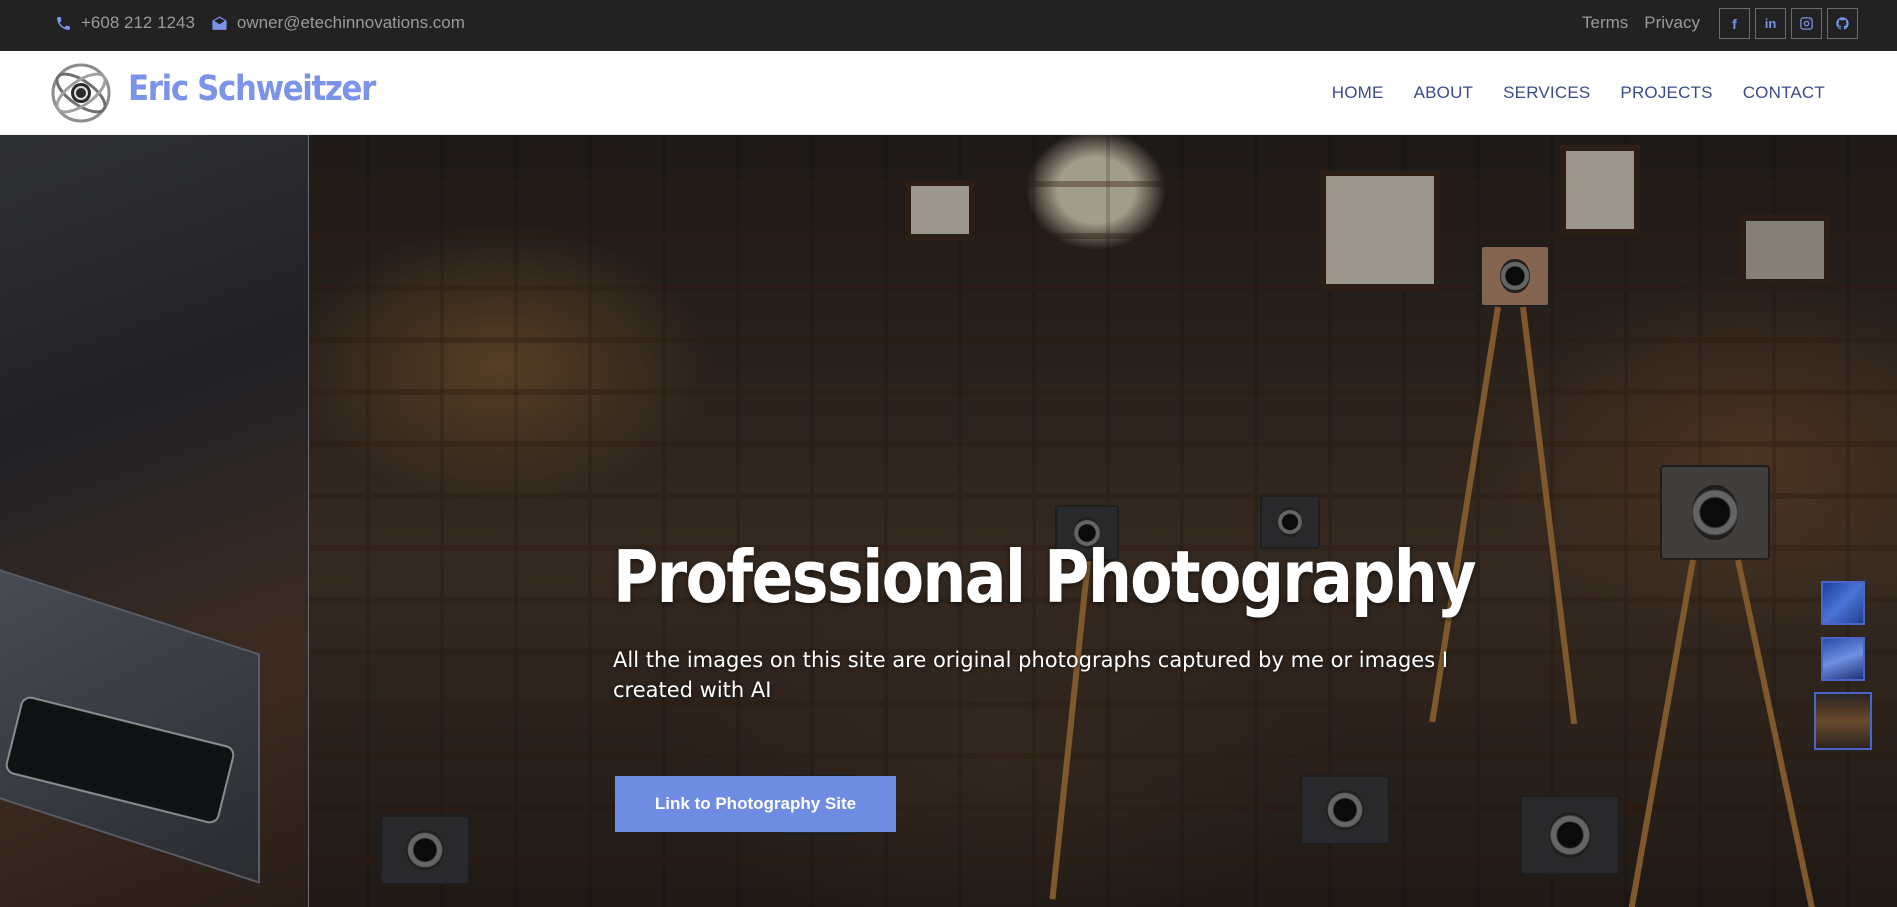 This screenshot has height=907, width=1897. I want to click on instagram-icon, so click(1806, 23).